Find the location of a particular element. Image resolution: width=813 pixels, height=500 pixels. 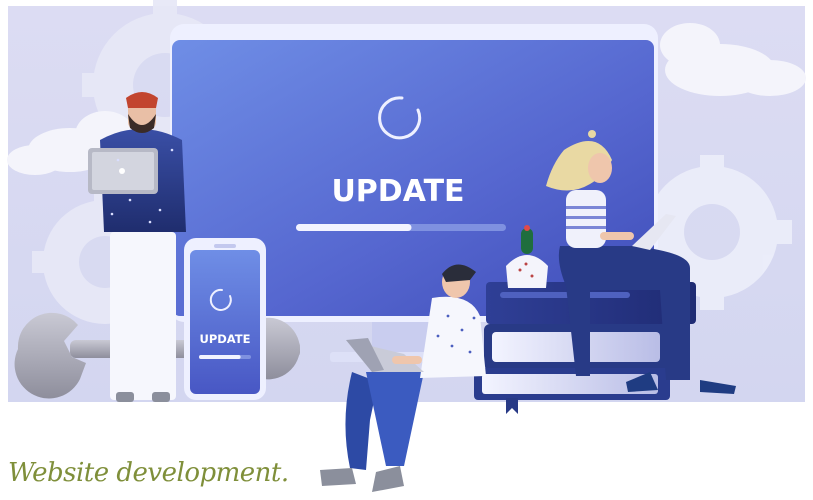

monitor-progress-fill is located at coordinates (354, 227).